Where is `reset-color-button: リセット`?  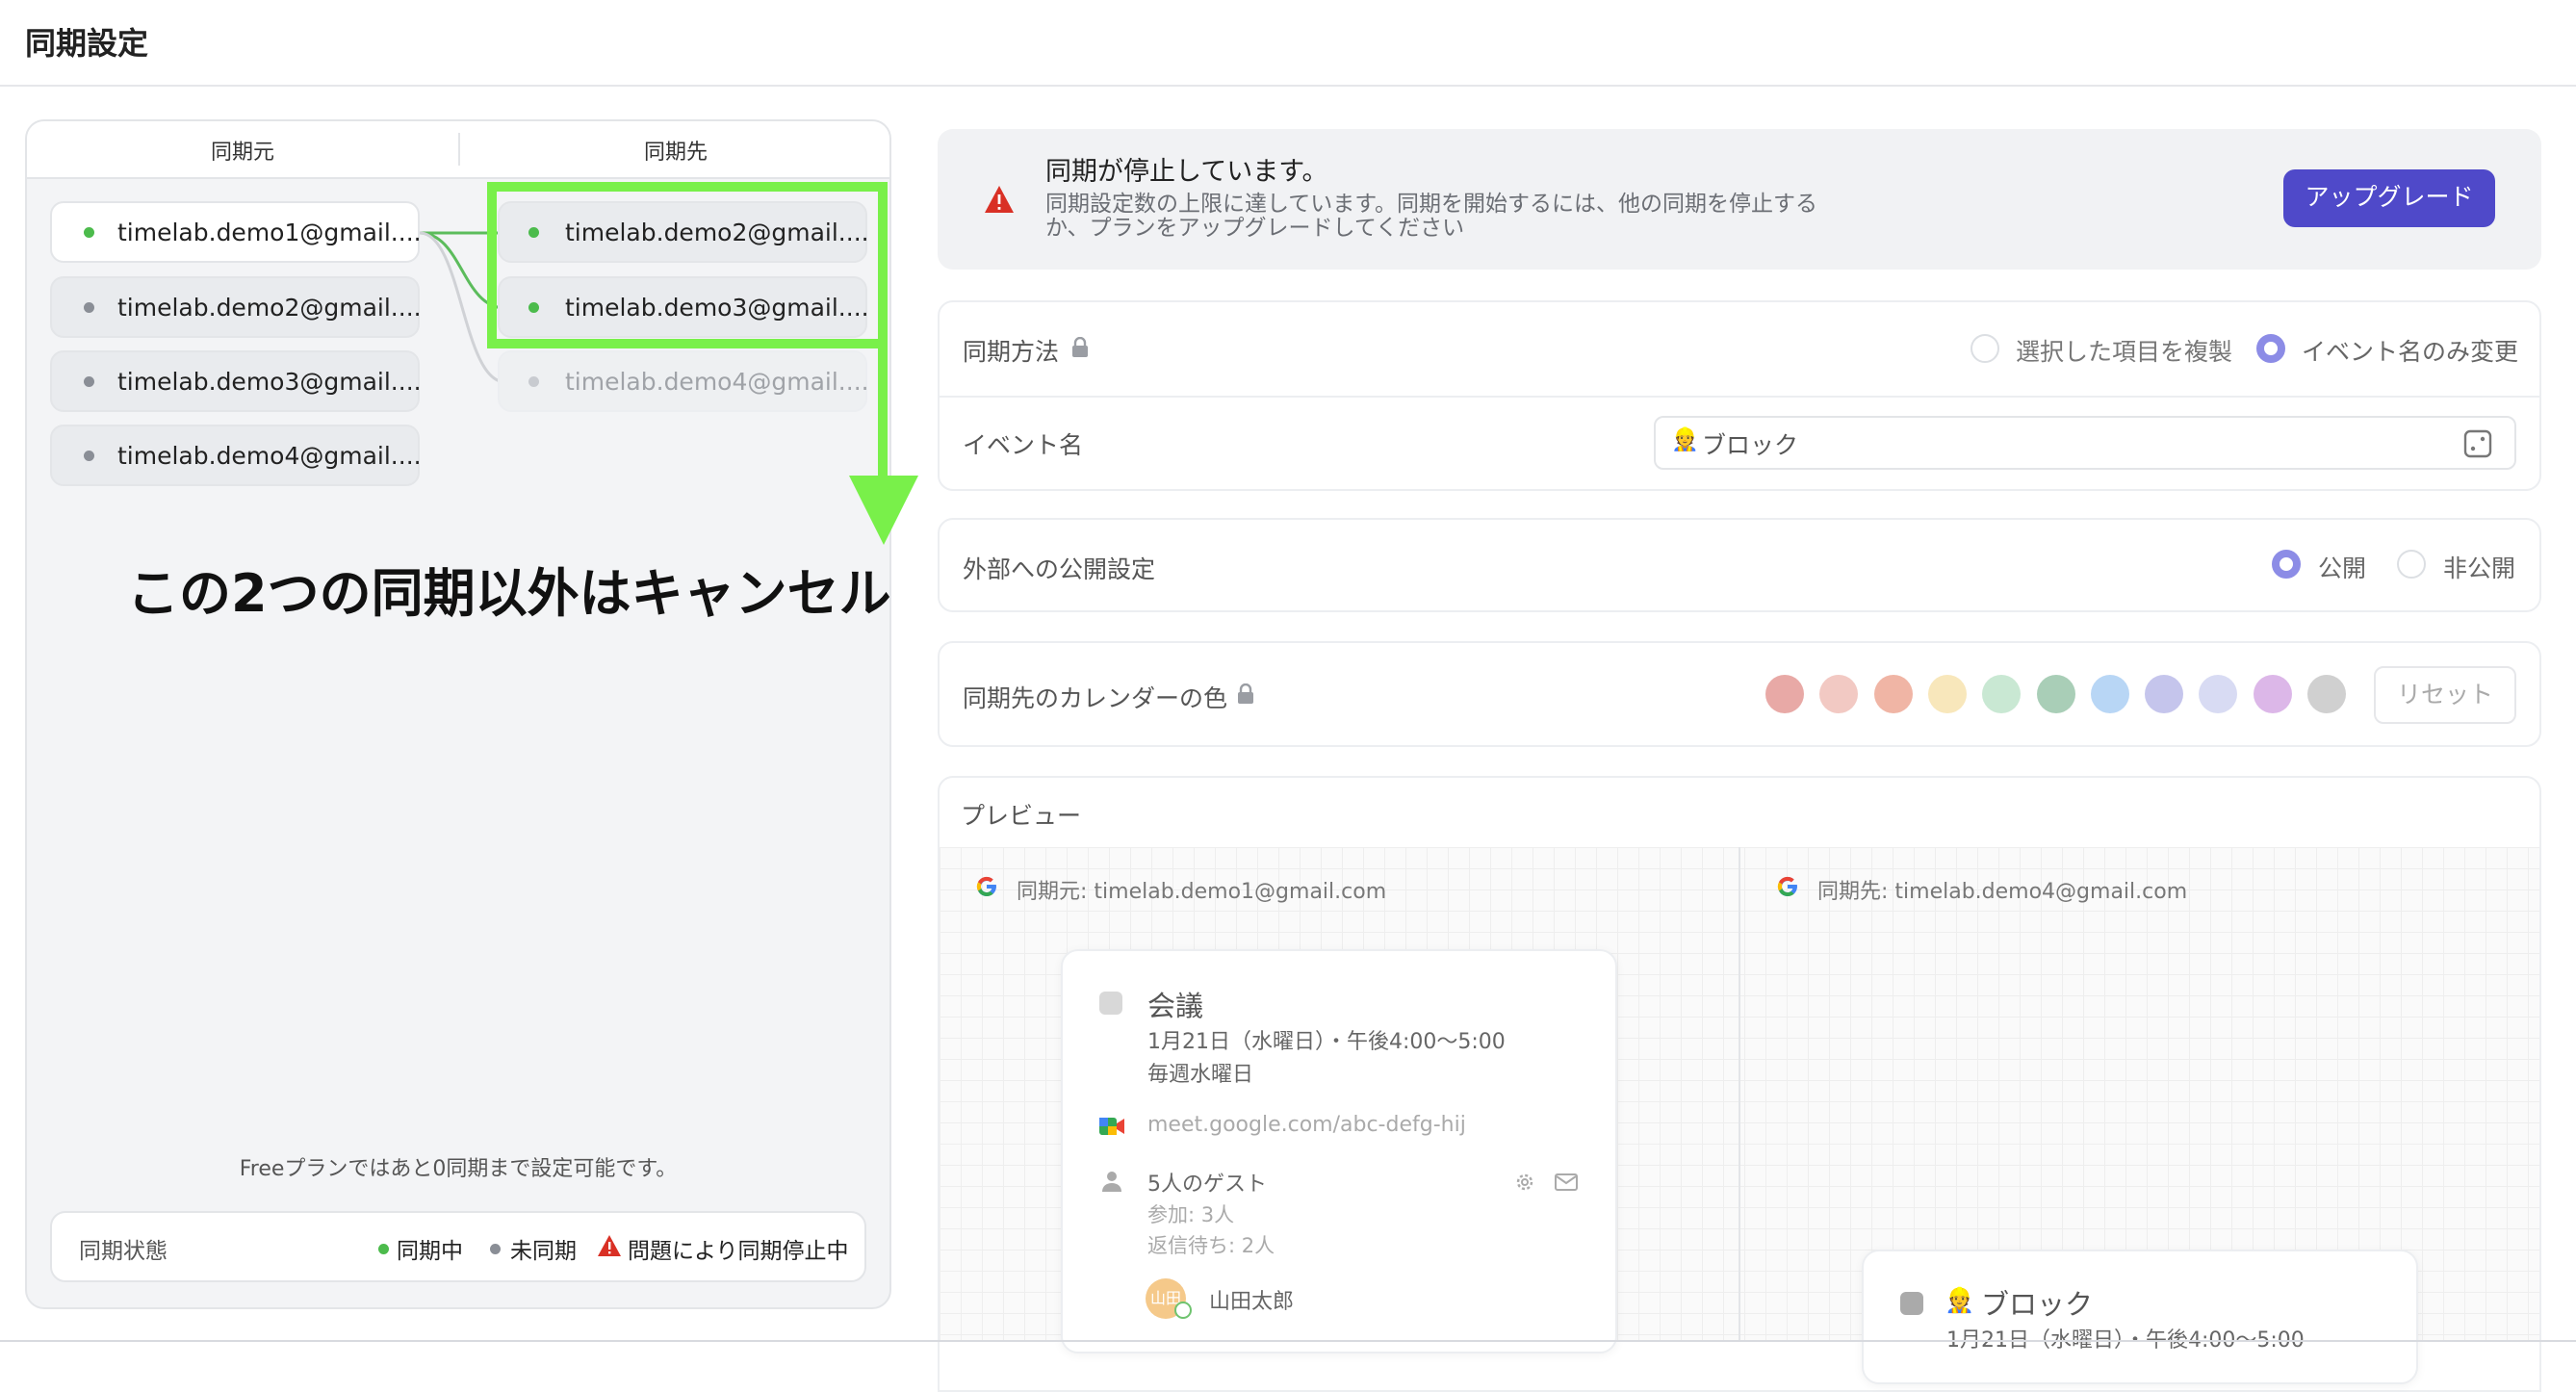 reset-color-button: リセット is located at coordinates (2445, 695).